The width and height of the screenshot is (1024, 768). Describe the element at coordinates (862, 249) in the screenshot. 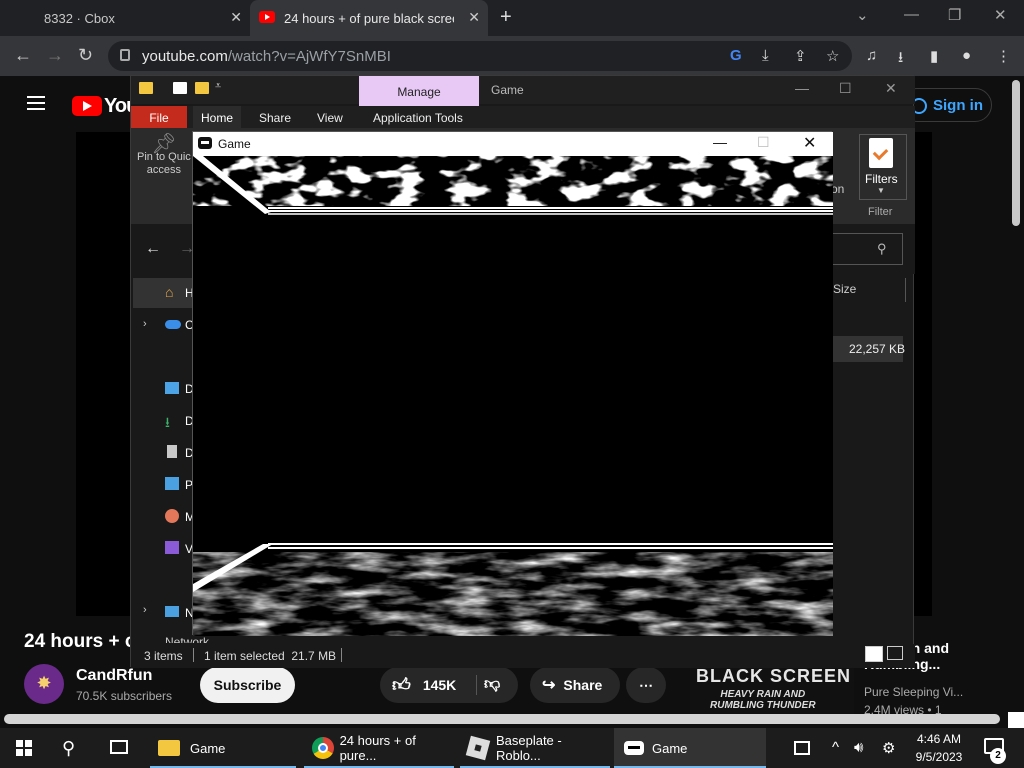

I see `explorer-search-input` at that location.